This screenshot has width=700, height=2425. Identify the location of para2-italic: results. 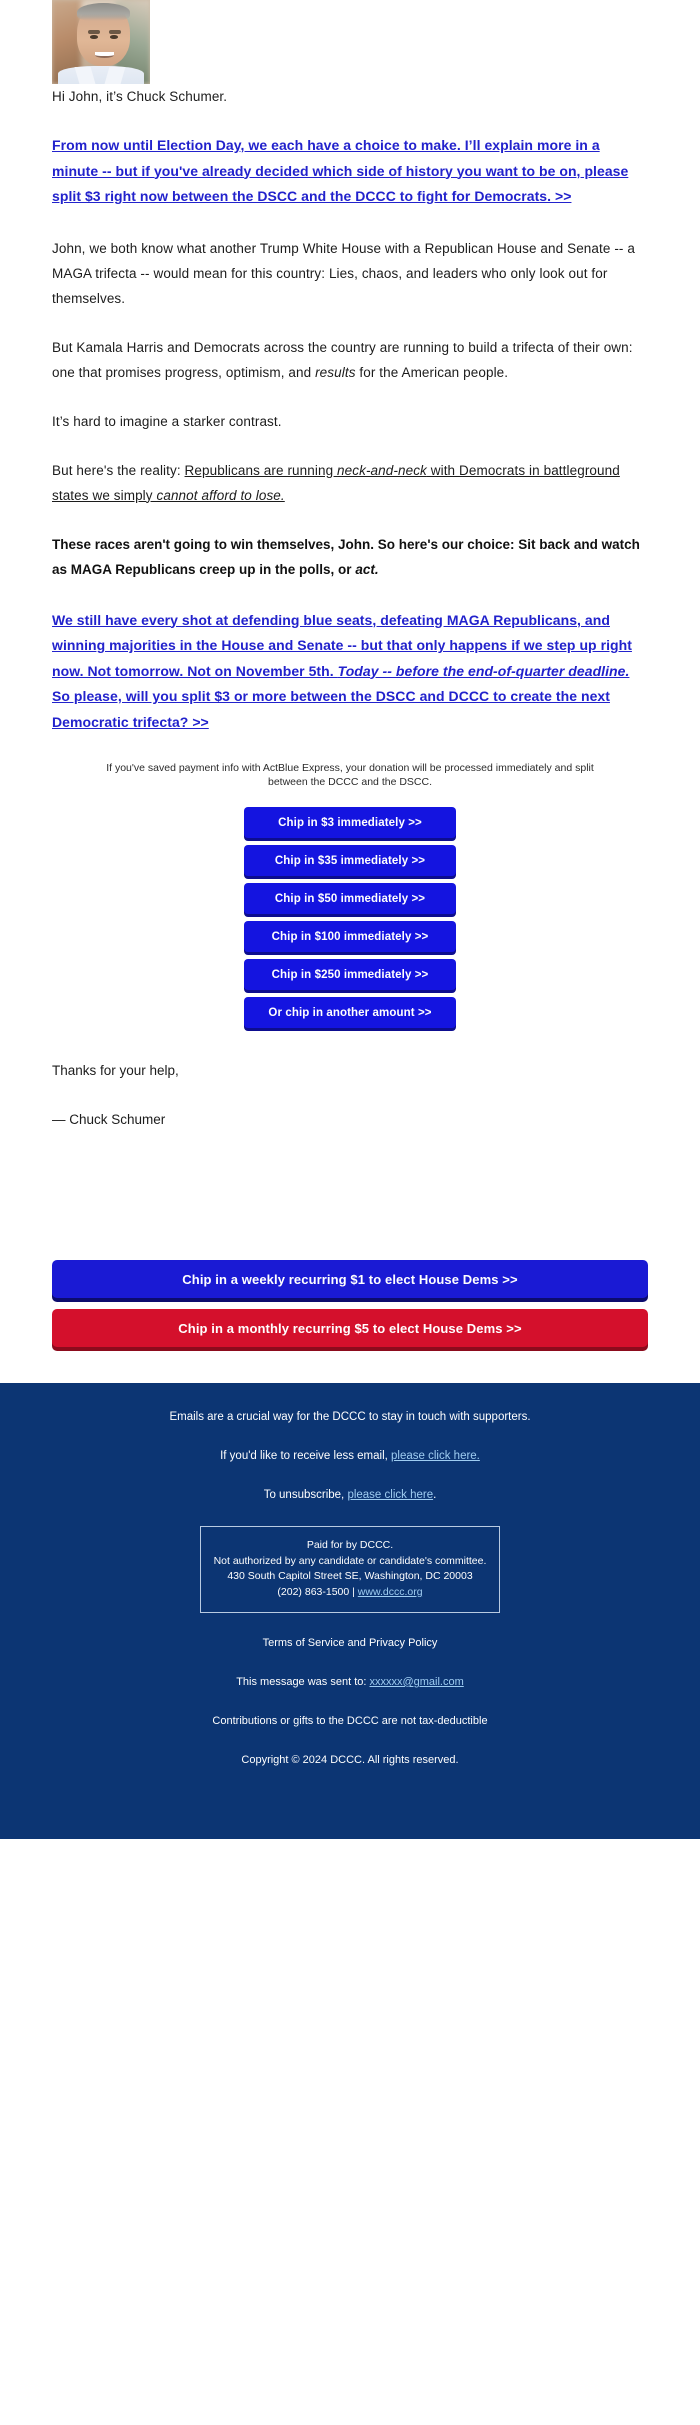
(335, 372).